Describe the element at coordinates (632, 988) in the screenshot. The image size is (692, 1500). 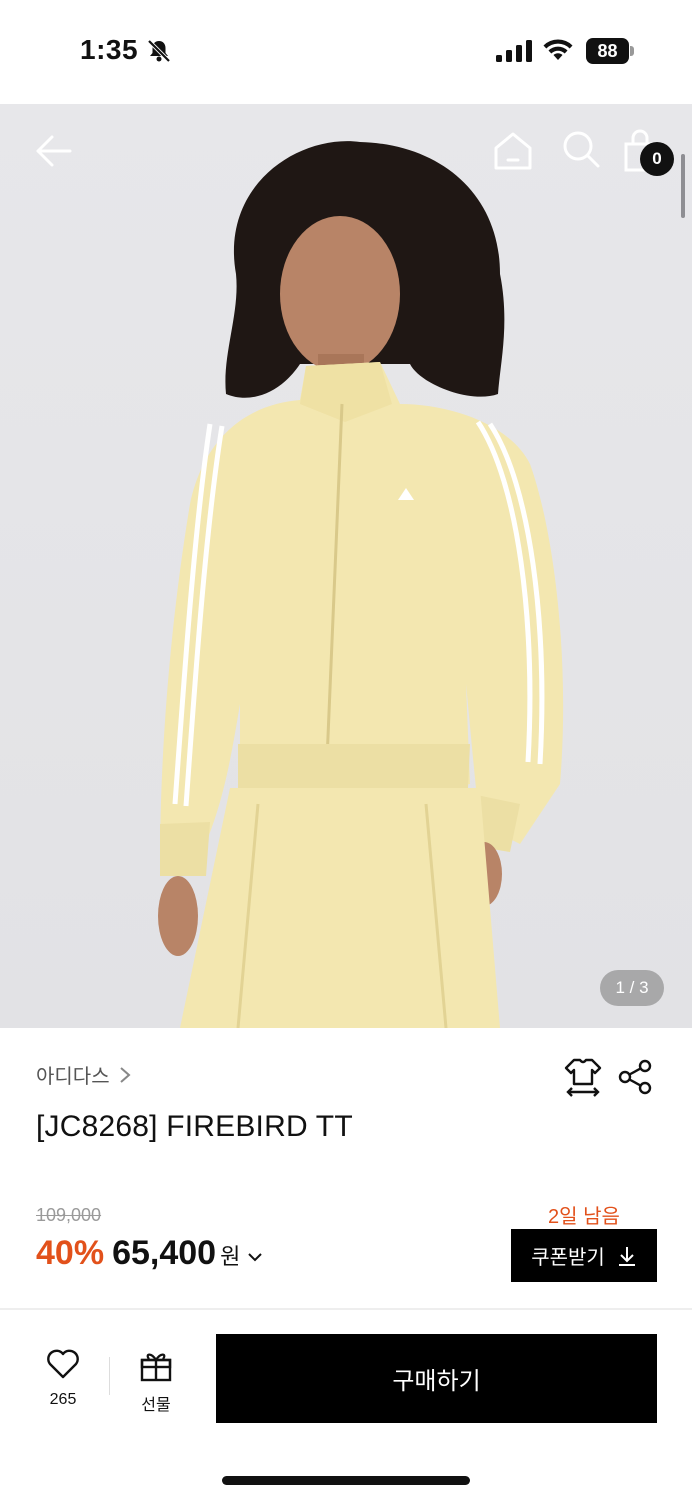
I see `image-page-counter: 1 / 3` at that location.